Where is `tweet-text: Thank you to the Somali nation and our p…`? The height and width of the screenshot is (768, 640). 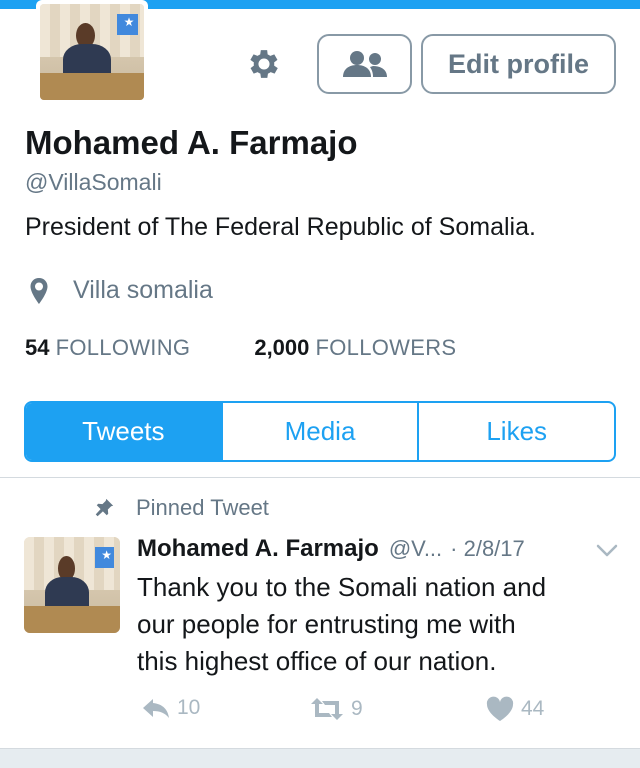
tweet-text: Thank you to the Somali nation and our p… is located at coordinates (377, 624).